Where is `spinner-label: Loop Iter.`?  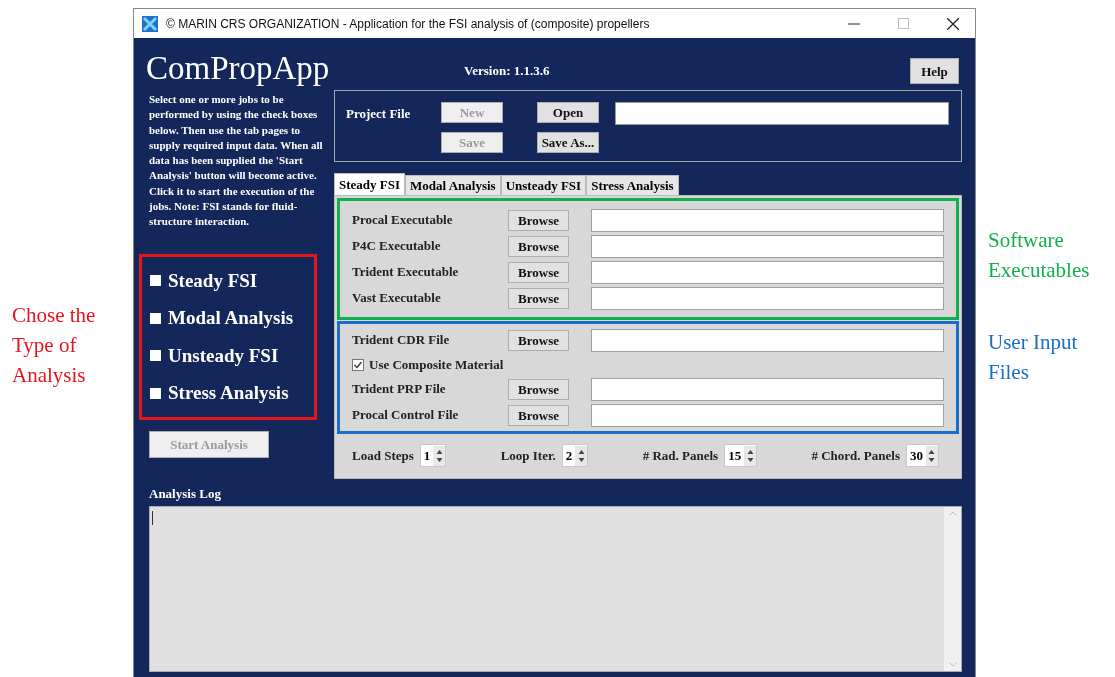
spinner-label: Loop Iter. is located at coordinates (528, 455).